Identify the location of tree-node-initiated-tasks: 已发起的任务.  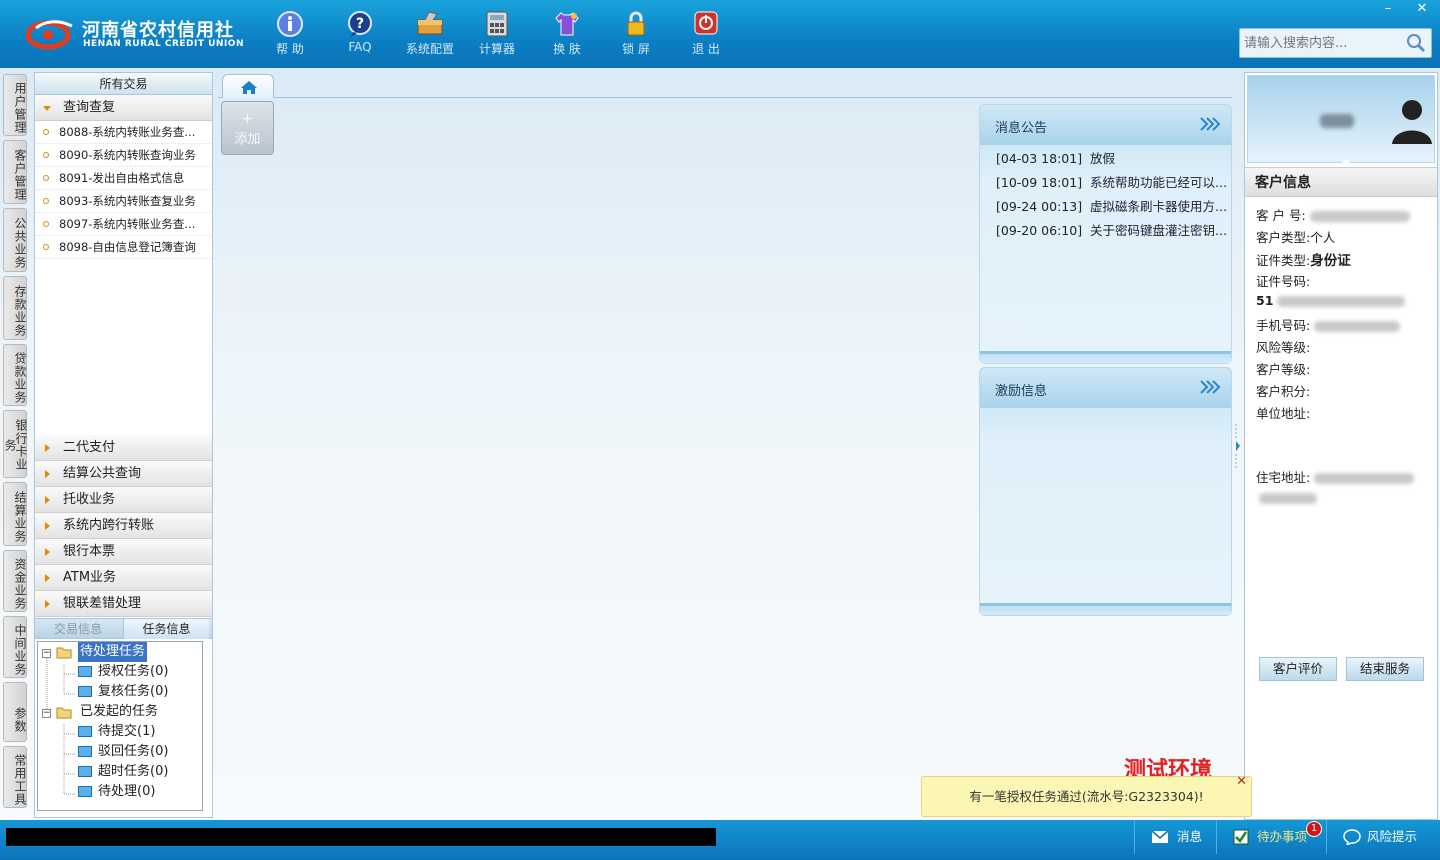
(119, 712).